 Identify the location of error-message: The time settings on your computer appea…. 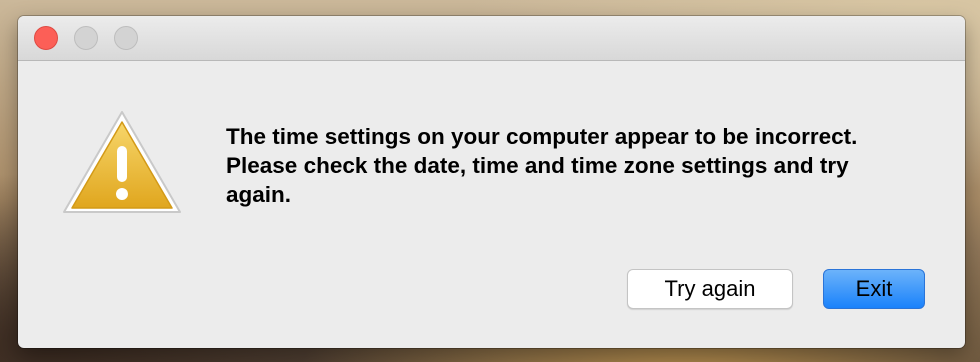
(542, 165).